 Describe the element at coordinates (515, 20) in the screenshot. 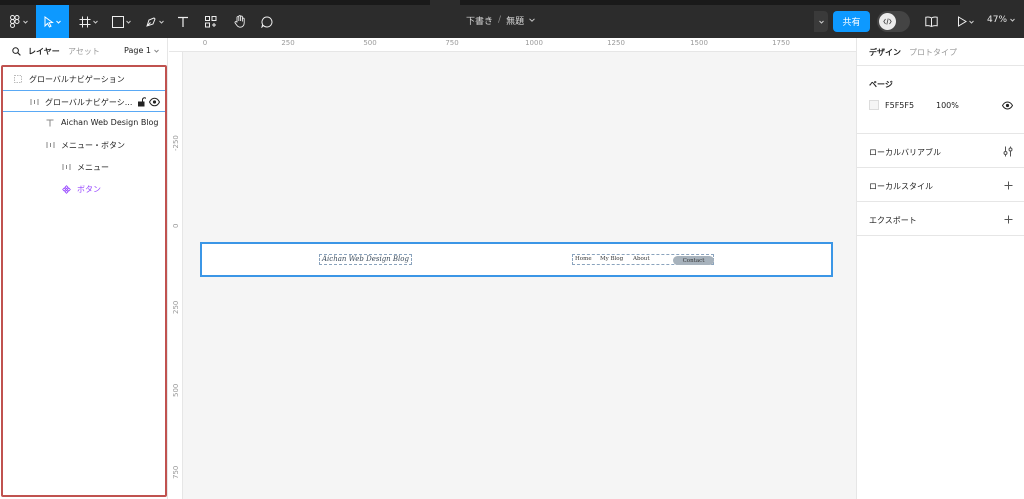

I see `file-name: 無題` at that location.